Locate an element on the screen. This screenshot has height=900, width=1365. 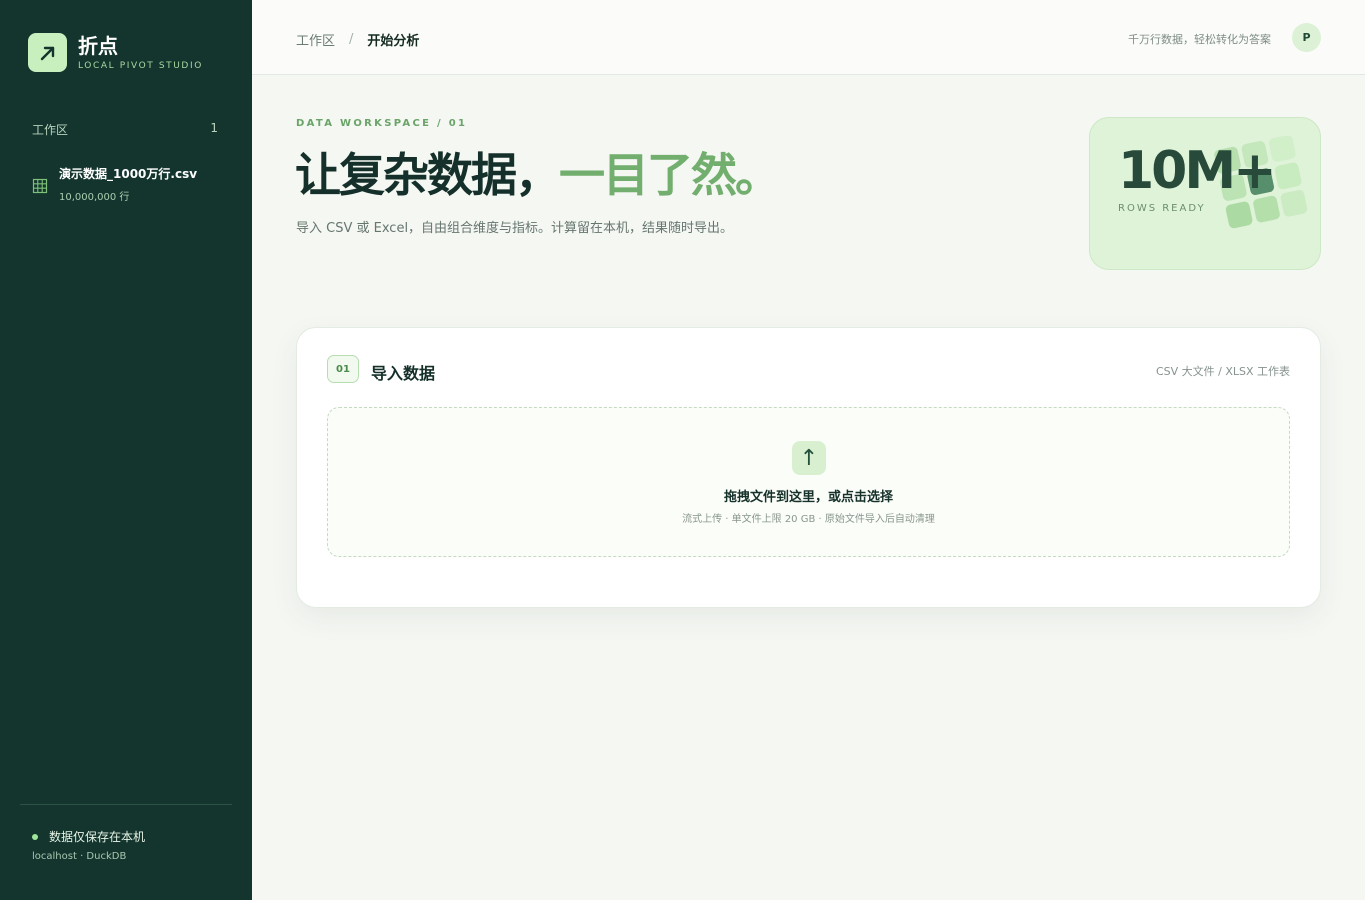
status-dot-icon is located at coordinates (35, 836).